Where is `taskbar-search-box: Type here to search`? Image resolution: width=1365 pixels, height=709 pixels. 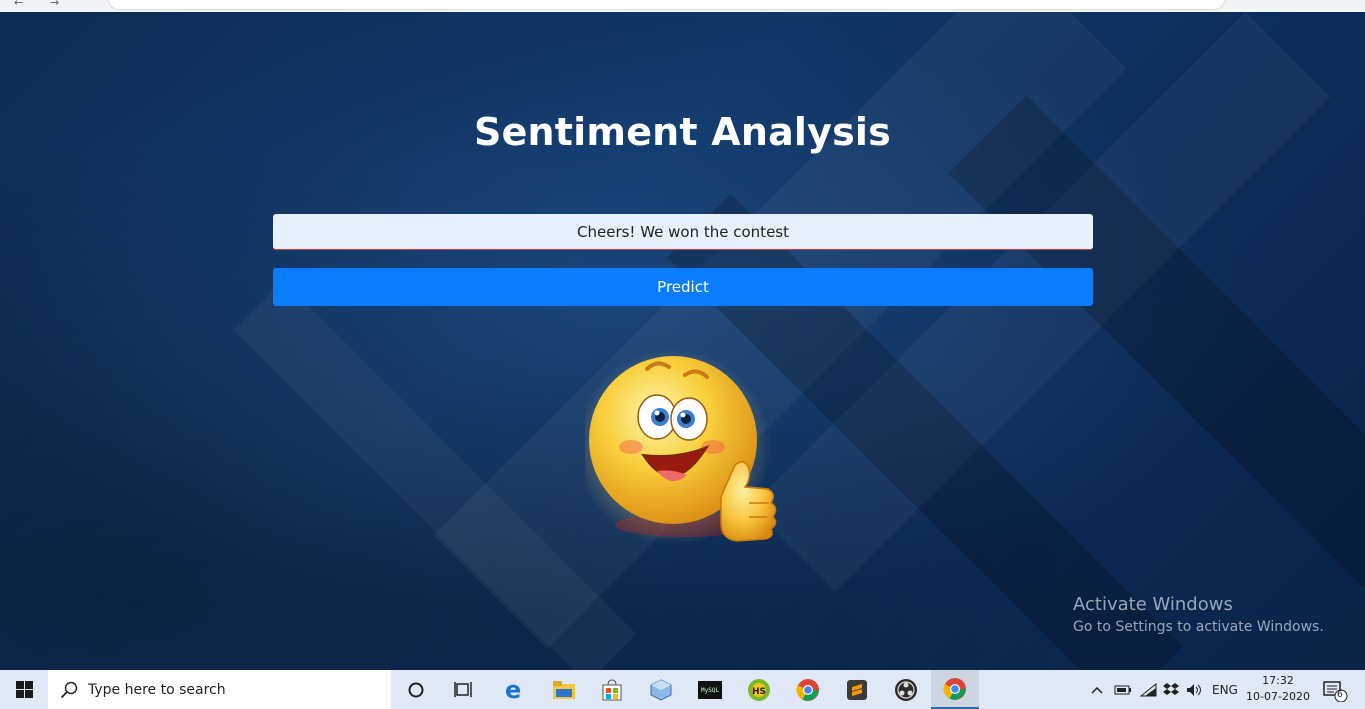
taskbar-search-box: Type here to search is located at coordinates (219, 689).